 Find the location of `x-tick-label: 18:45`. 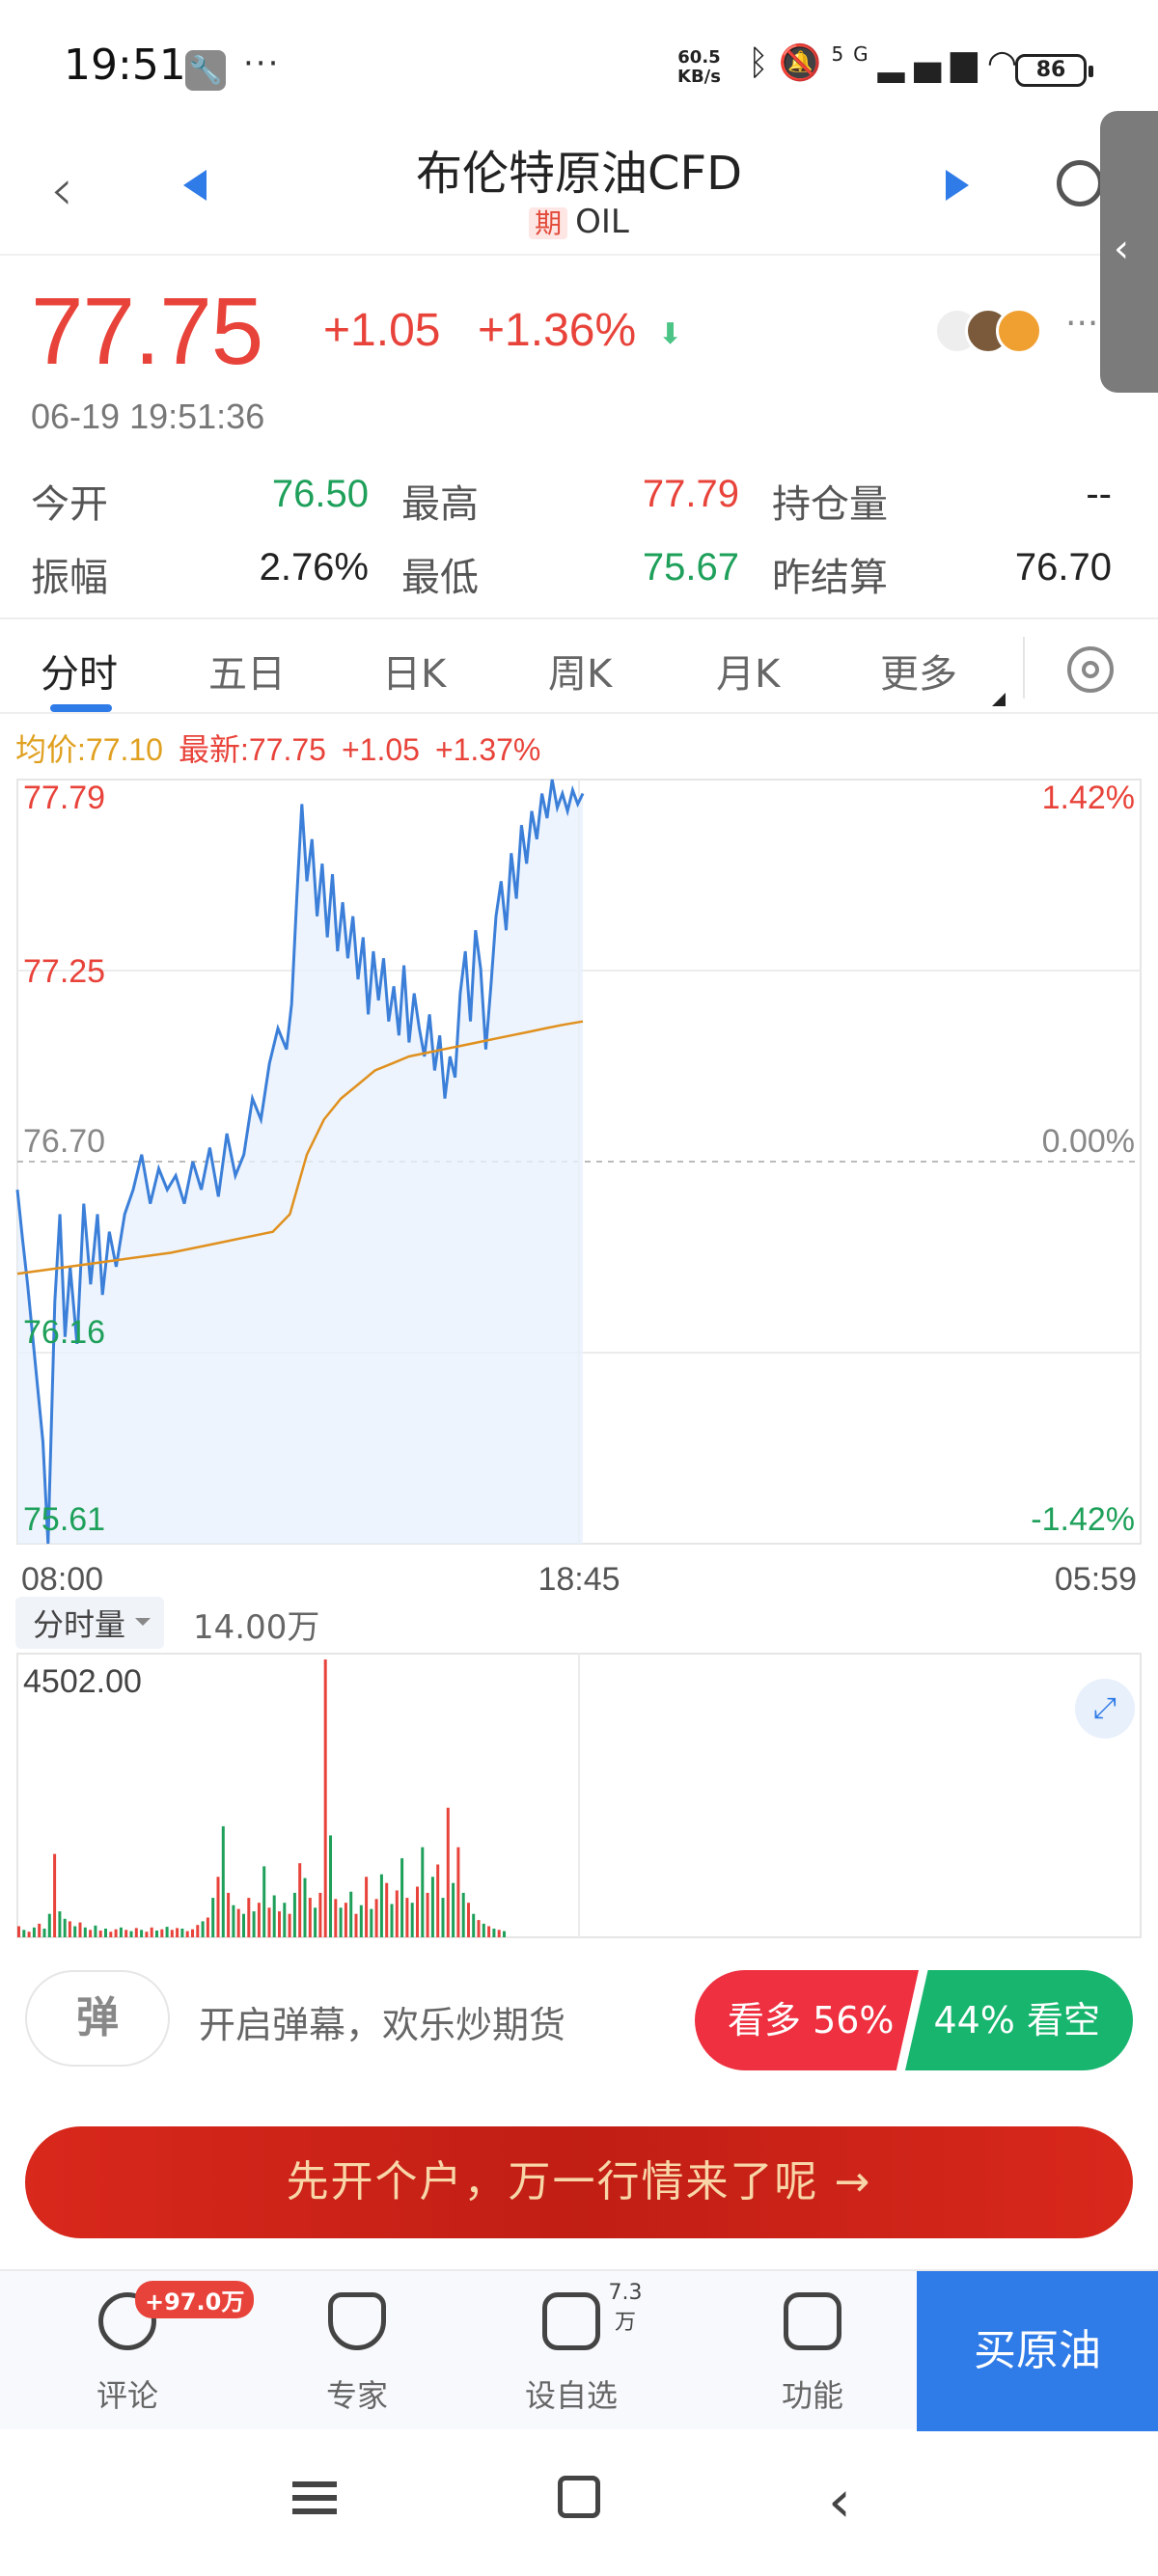

x-tick-label: 18:45 is located at coordinates (579, 1580).